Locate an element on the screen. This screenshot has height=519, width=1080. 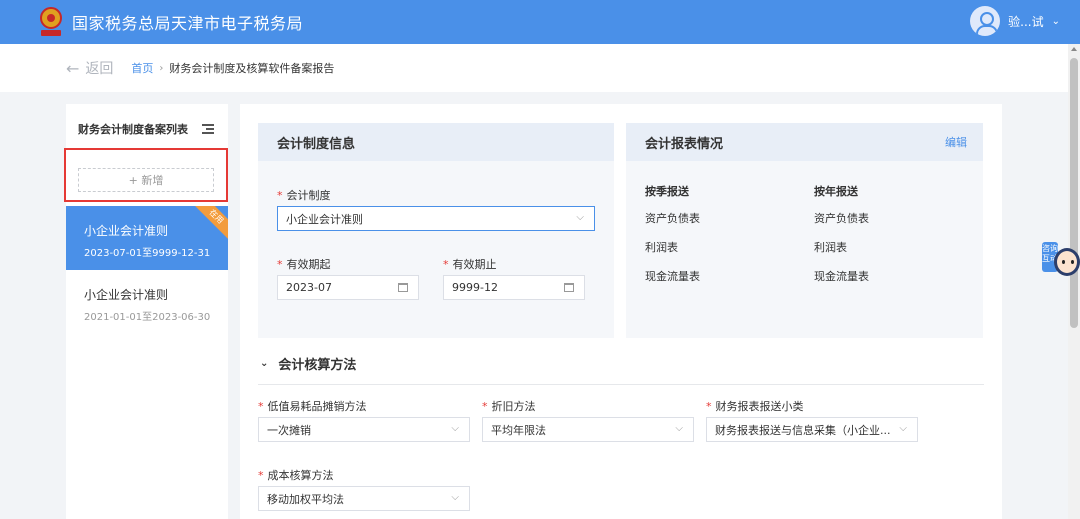
user-menu: 验...试 ⌄ is located at coordinates (1015, 21).